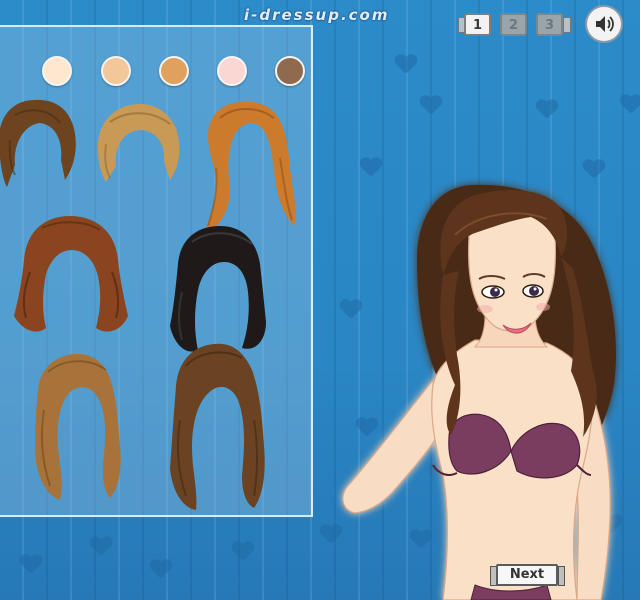  Describe the element at coordinates (561, 576) in the screenshot. I see `next-clip-right` at that location.